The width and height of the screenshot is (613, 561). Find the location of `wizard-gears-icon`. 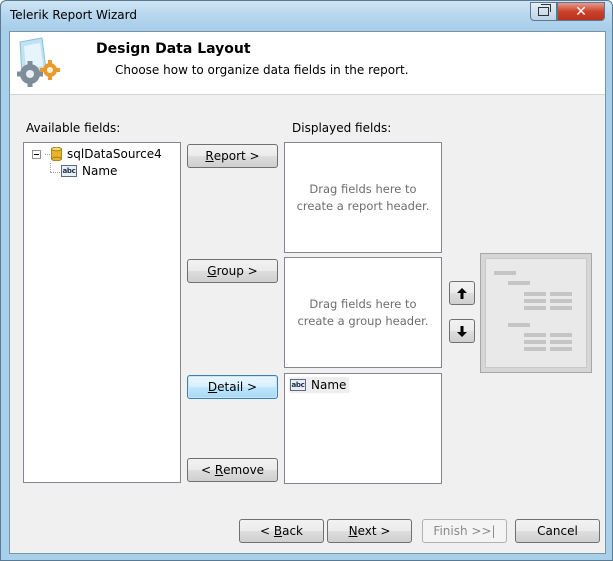

wizard-gears-icon is located at coordinates (38, 62).